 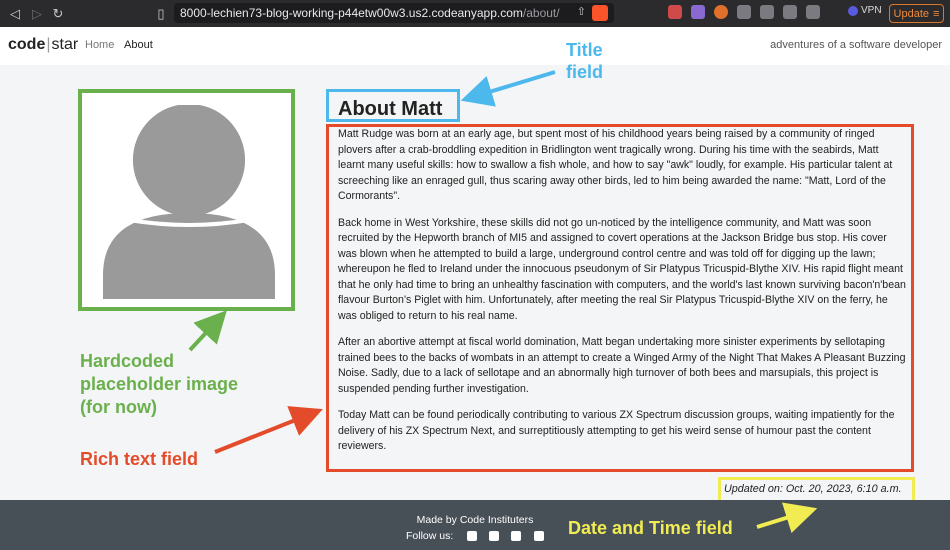 What do you see at coordinates (15, 14) in the screenshot?
I see `back-icon: ◁` at bounding box center [15, 14].